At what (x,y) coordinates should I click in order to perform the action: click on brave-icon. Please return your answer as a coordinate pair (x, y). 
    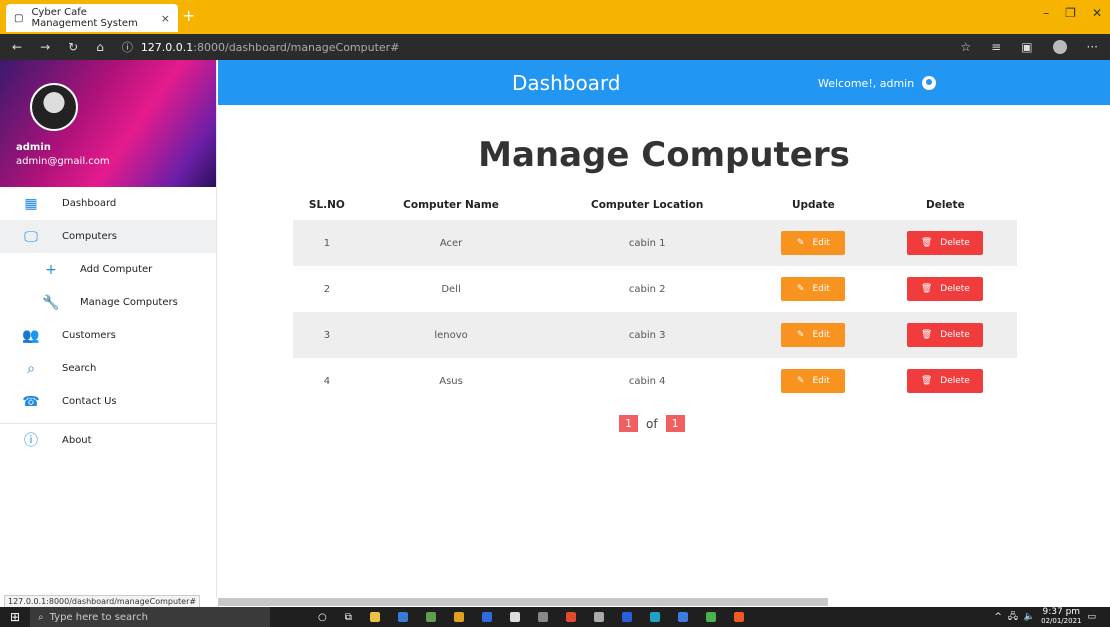
    Looking at the image, I should click on (570, 617).